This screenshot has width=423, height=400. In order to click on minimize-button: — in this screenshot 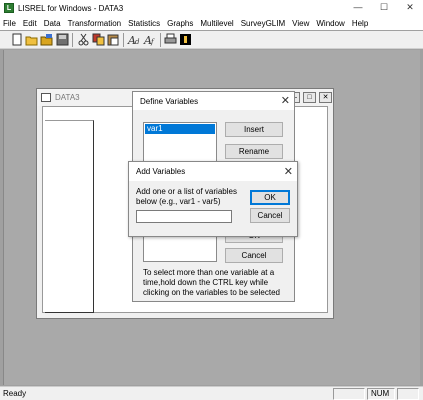, I will do `click(358, 8)`.